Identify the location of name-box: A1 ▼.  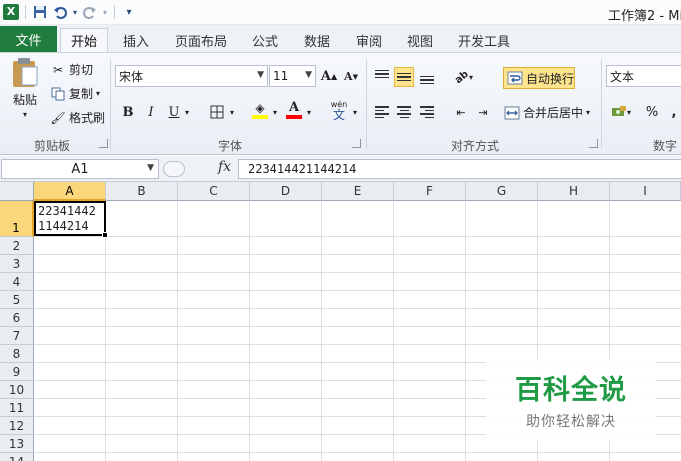
(80, 169).